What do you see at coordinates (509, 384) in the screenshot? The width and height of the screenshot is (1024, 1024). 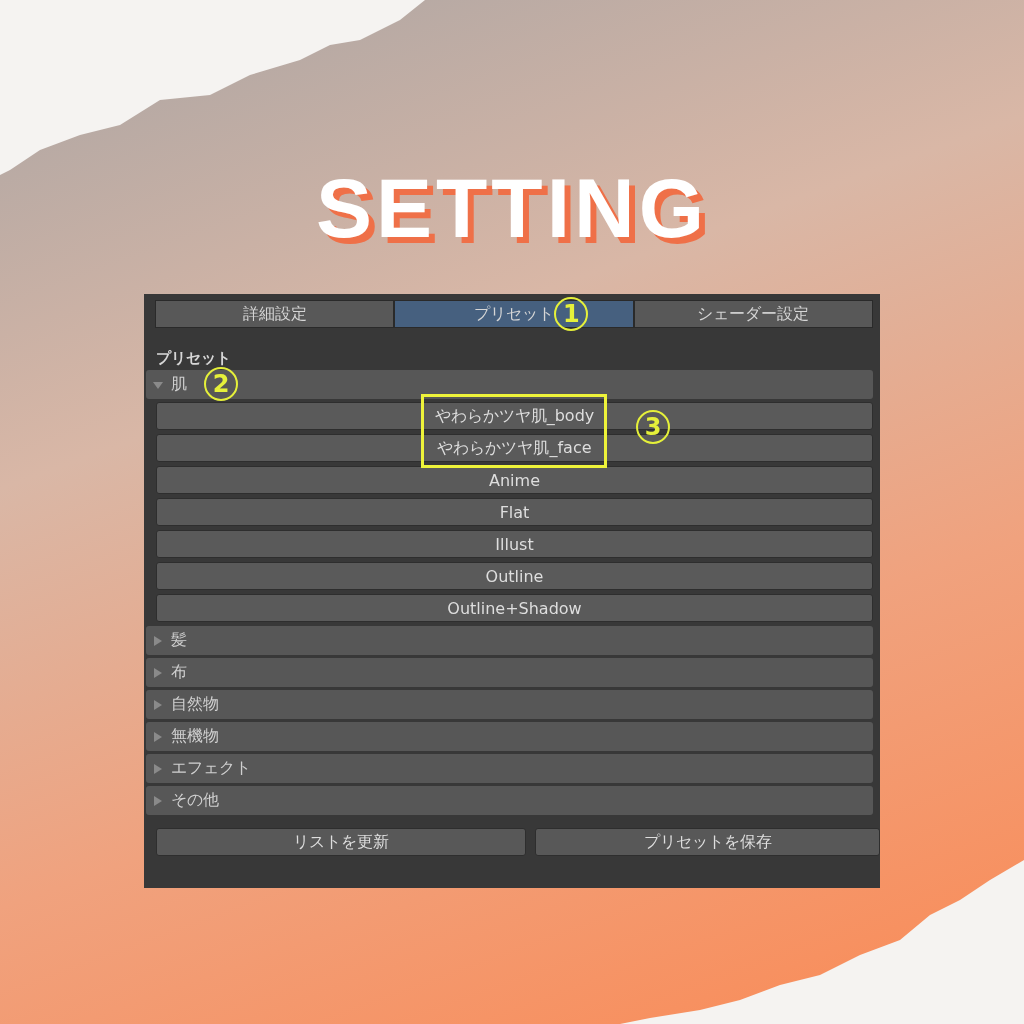 I see `category-header: 肌 2` at bounding box center [509, 384].